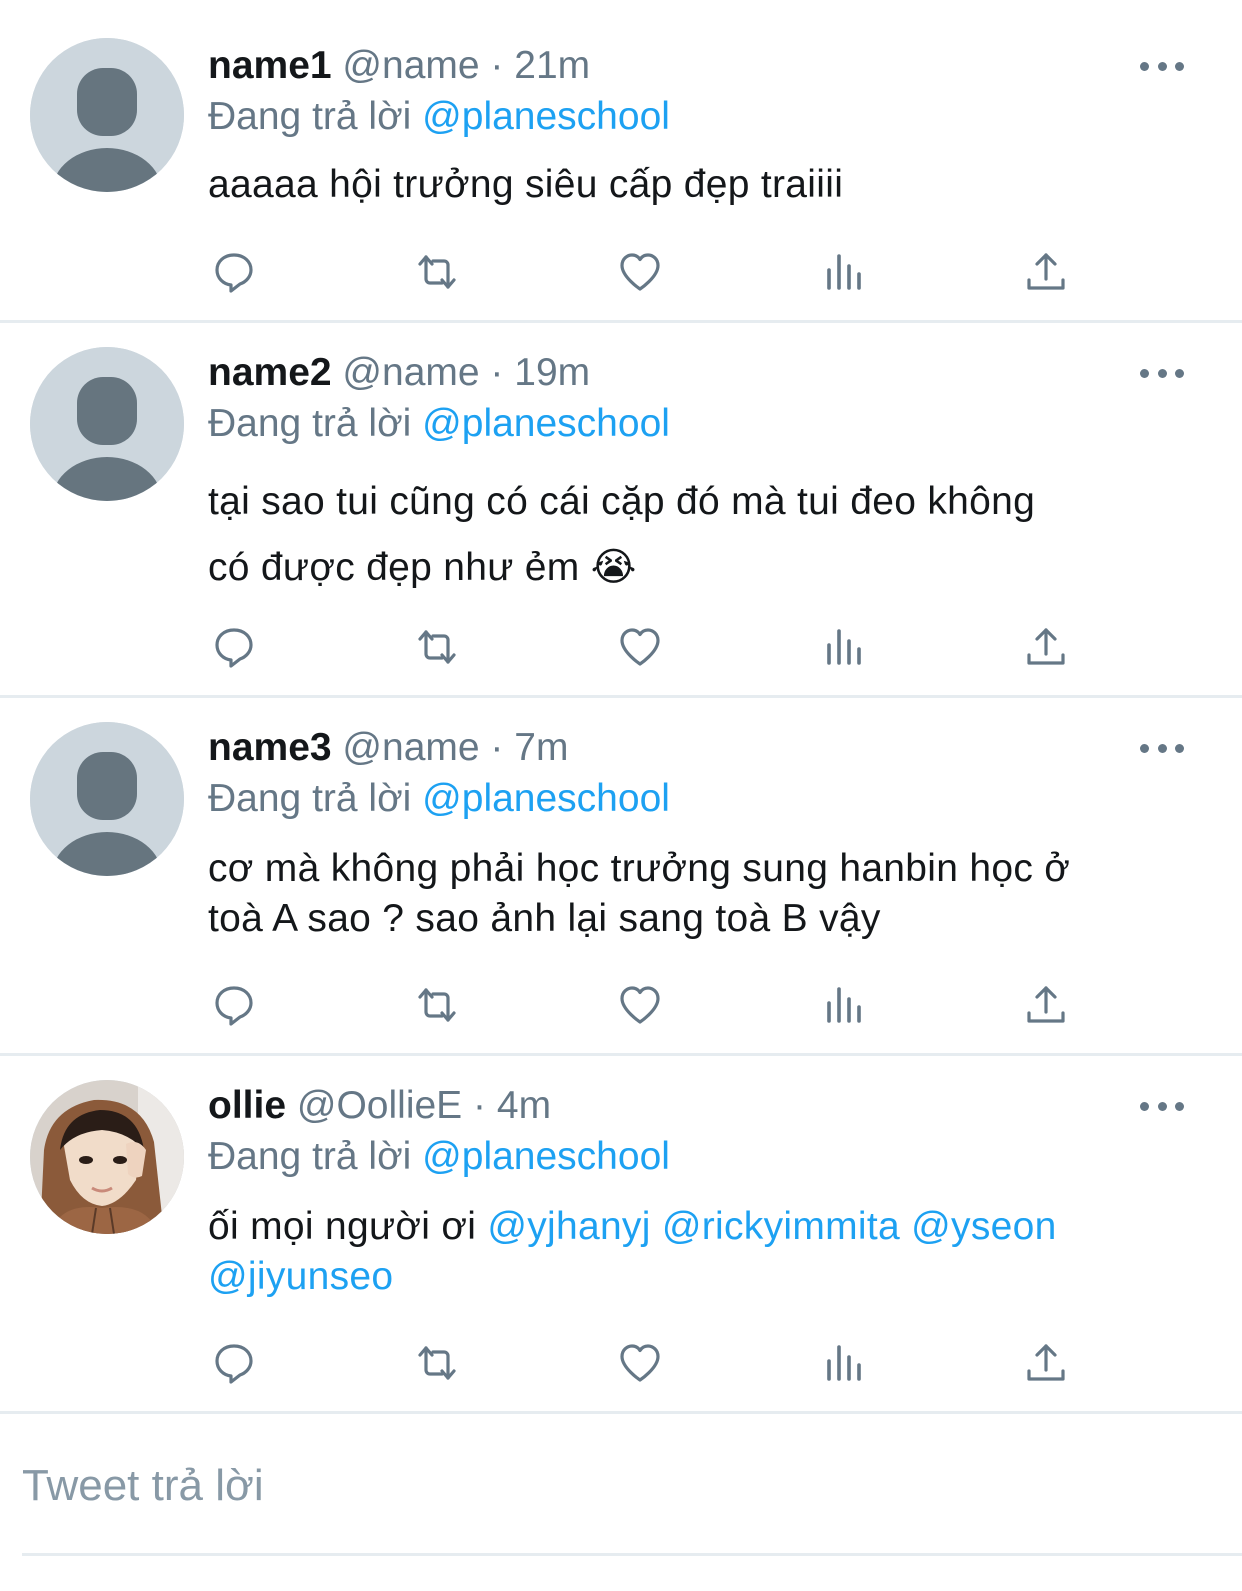  Describe the element at coordinates (247, 1105) in the screenshot. I see `display-name: ollie` at that location.